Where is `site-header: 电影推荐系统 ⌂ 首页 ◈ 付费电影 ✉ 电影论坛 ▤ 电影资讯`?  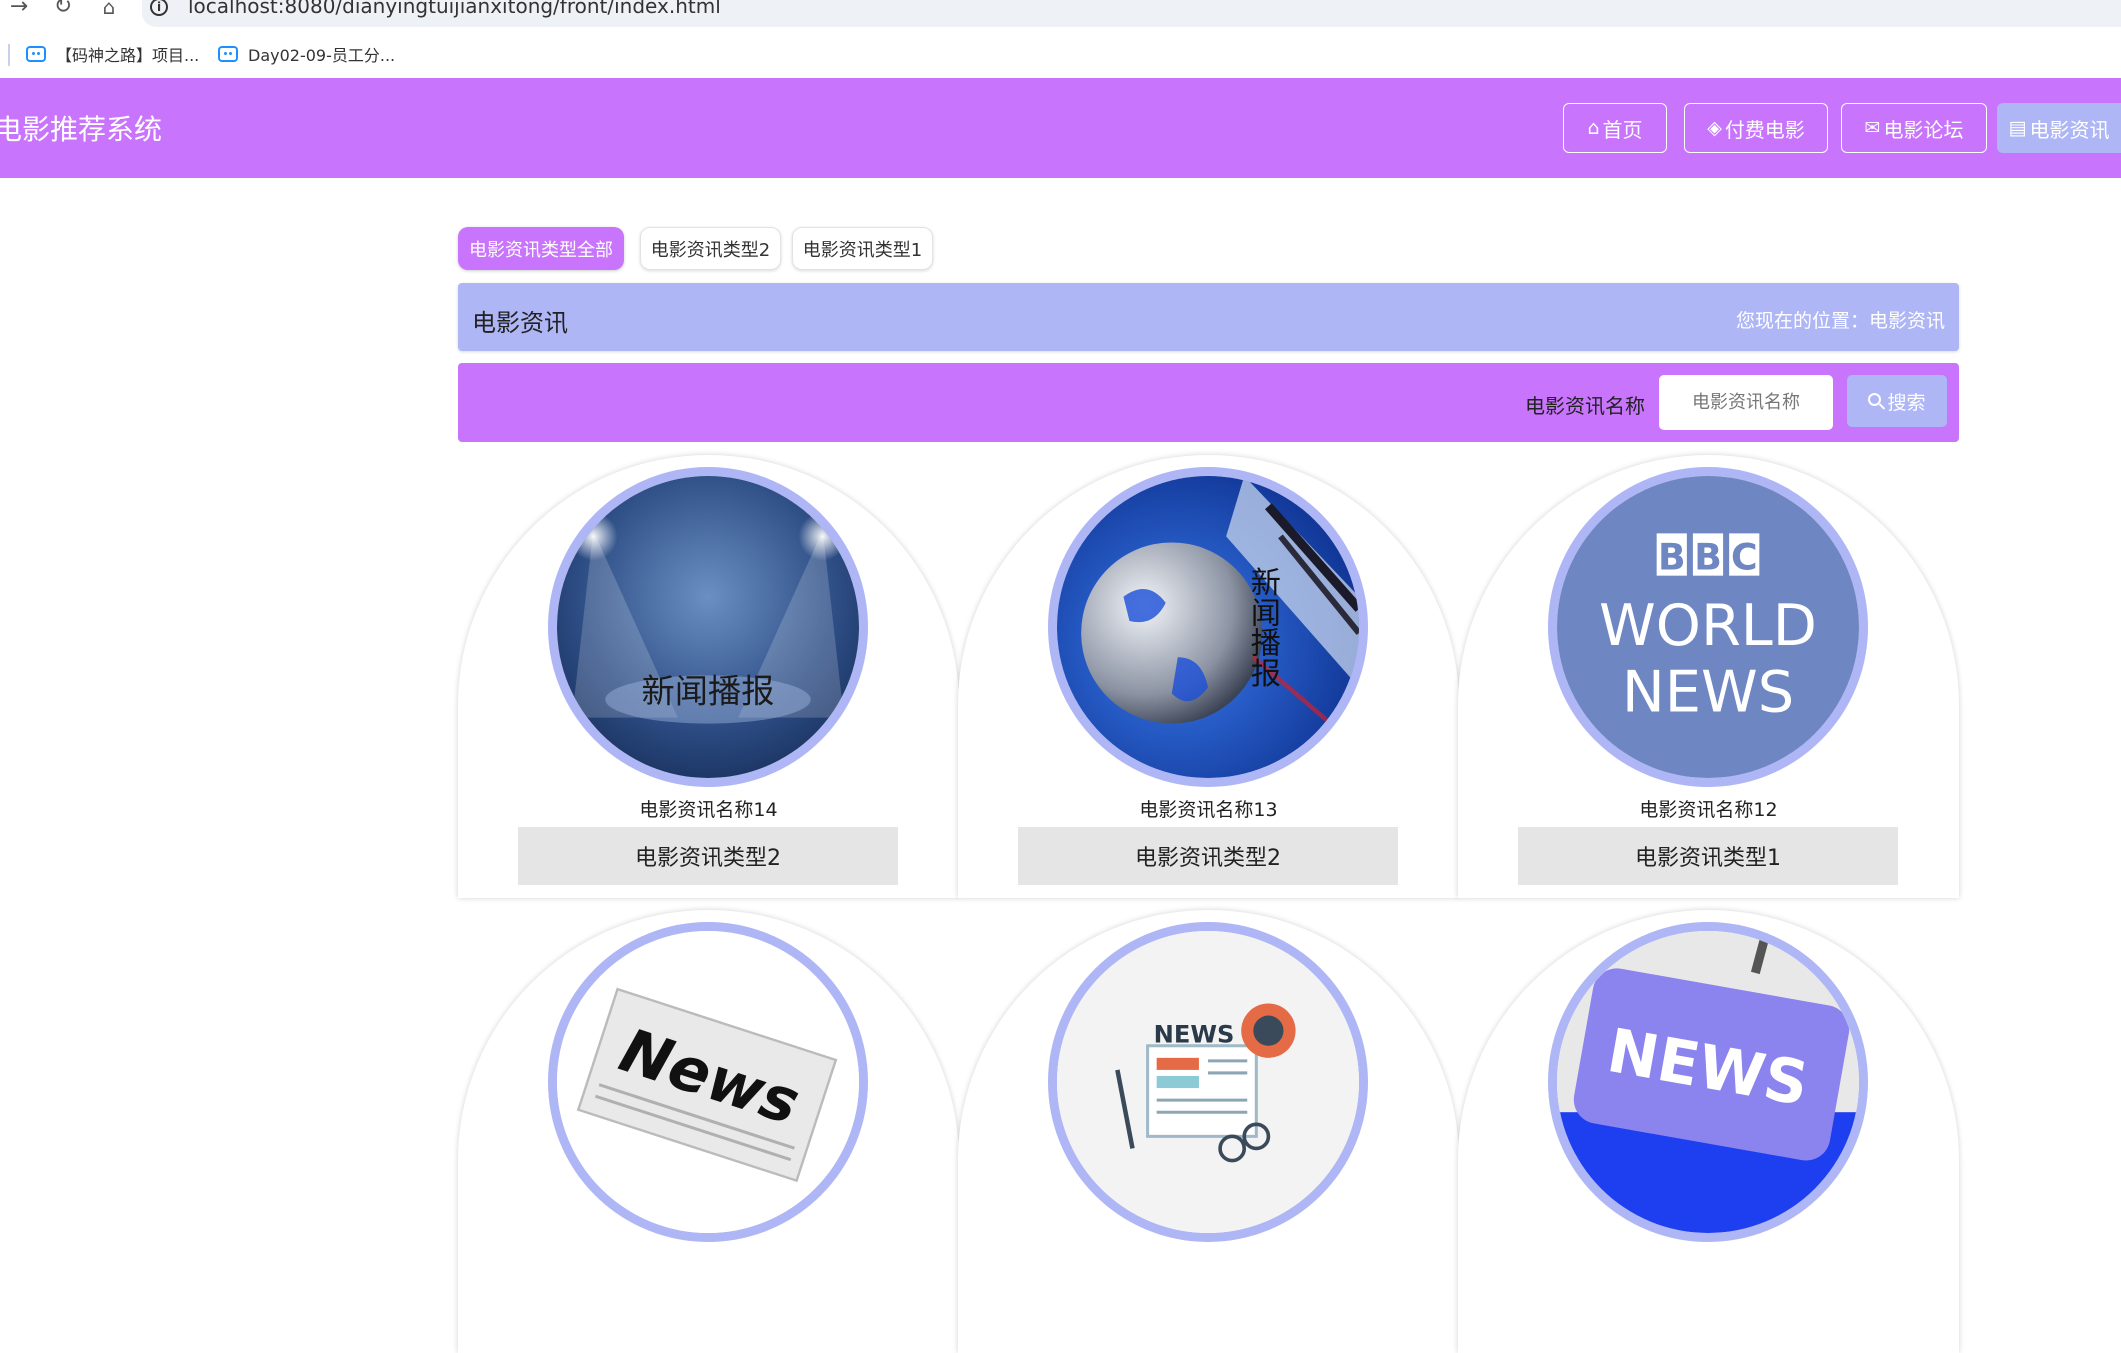 site-header: 电影推荐系统 ⌂ 首页 ◈ 付费电影 ✉ 电影论坛 ▤ 电影资讯 is located at coordinates (1060, 128).